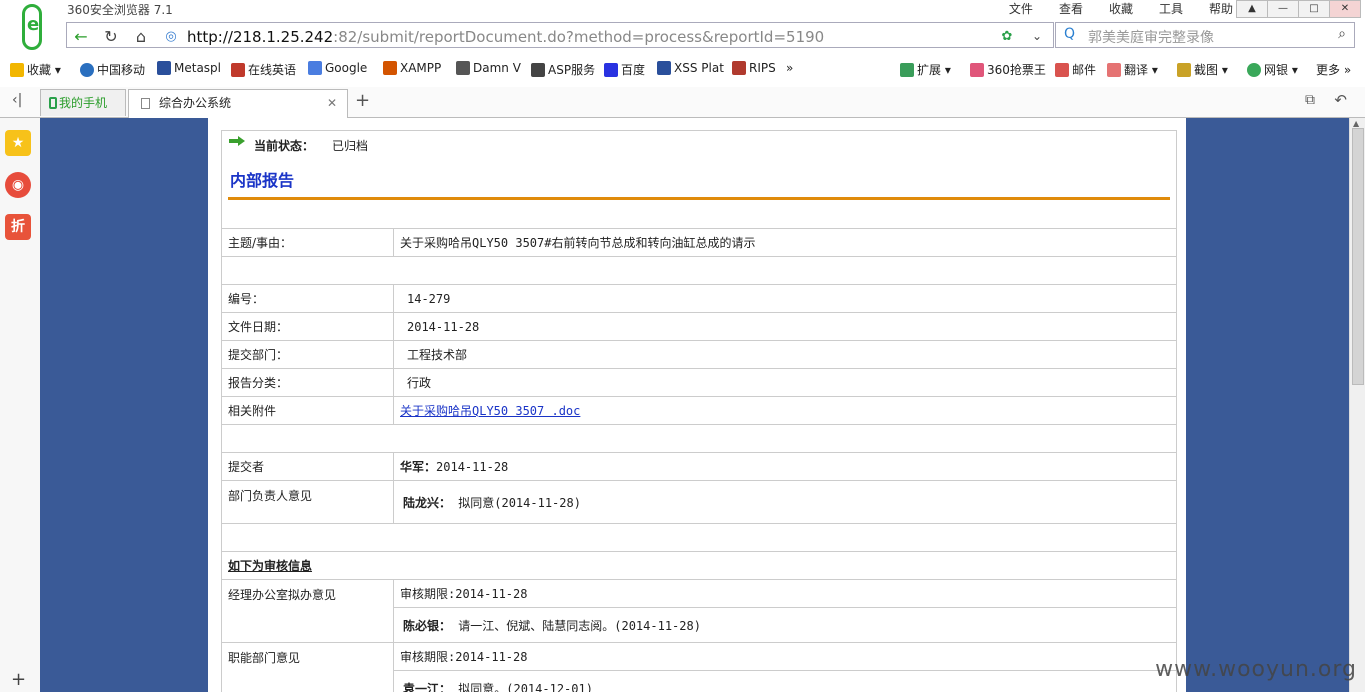  What do you see at coordinates (699, 354) in the screenshot?
I see `table-row: 提交部门： 工程技术部` at bounding box center [699, 354].